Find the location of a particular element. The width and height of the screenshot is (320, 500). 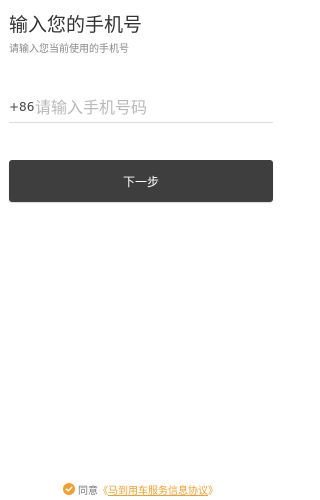

next-button: 下一步 is located at coordinates (141, 181).